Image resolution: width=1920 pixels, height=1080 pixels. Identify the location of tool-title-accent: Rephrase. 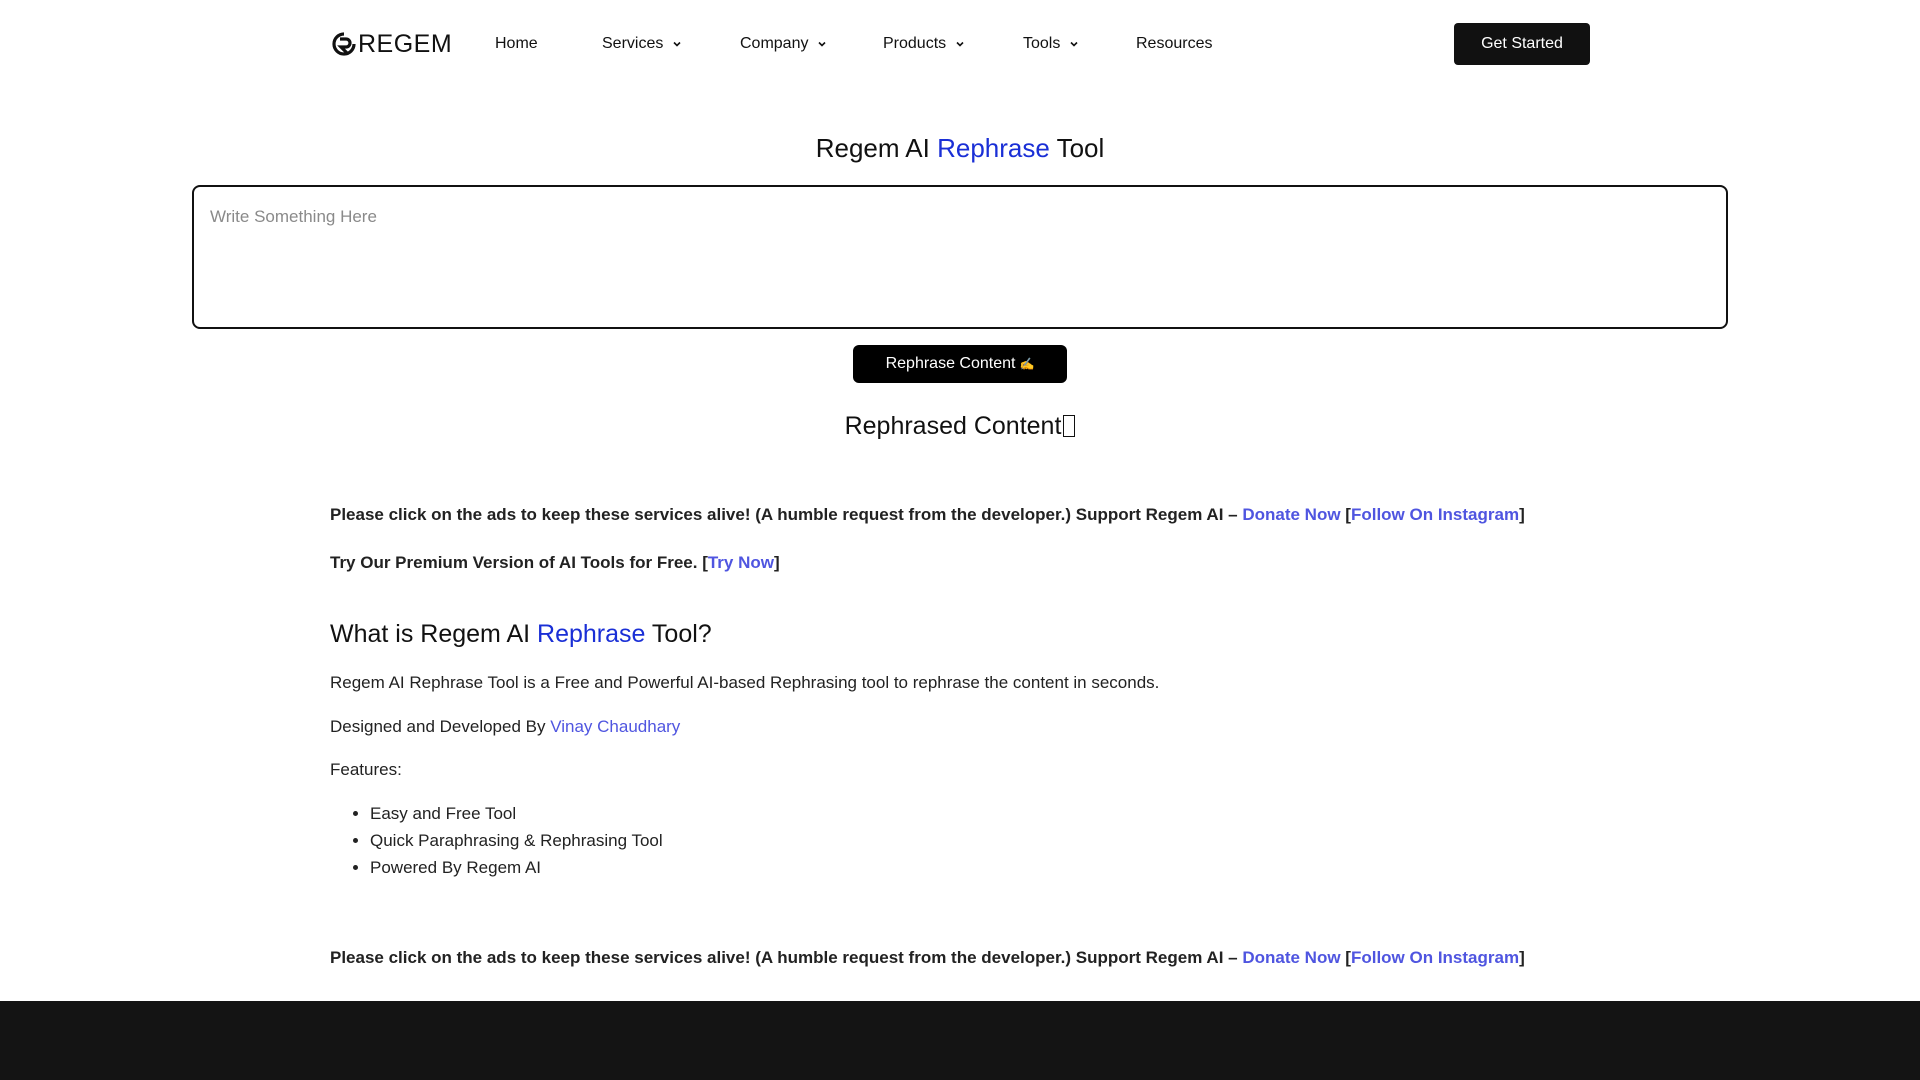
(993, 148).